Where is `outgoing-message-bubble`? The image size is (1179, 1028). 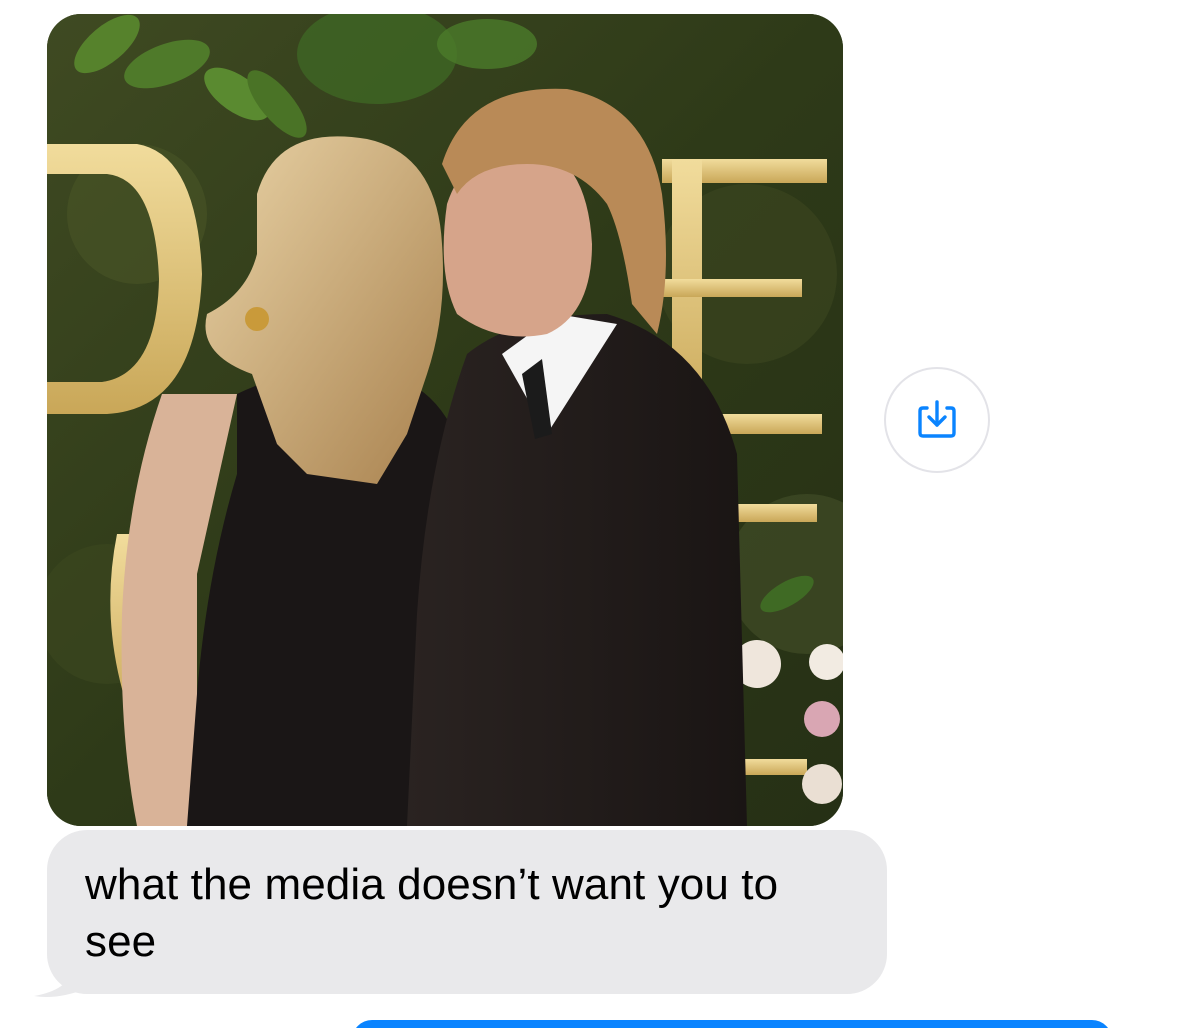
outgoing-message-bubble is located at coordinates (732, 1024).